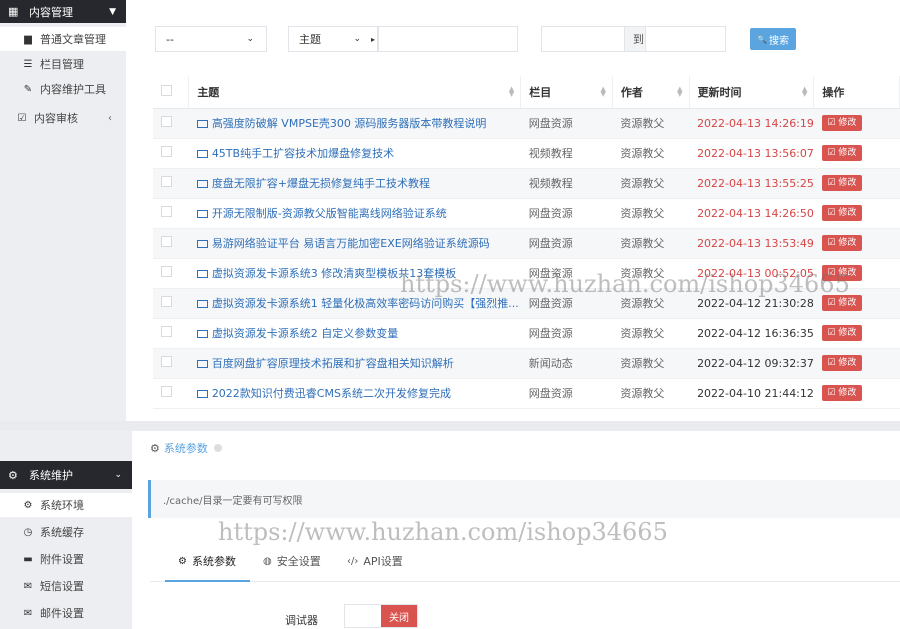 The width and height of the screenshot is (900, 629). Describe the element at coordinates (63, 89) in the screenshot. I see `sidebar-item-tools: ✎ 内容维护工具` at that location.